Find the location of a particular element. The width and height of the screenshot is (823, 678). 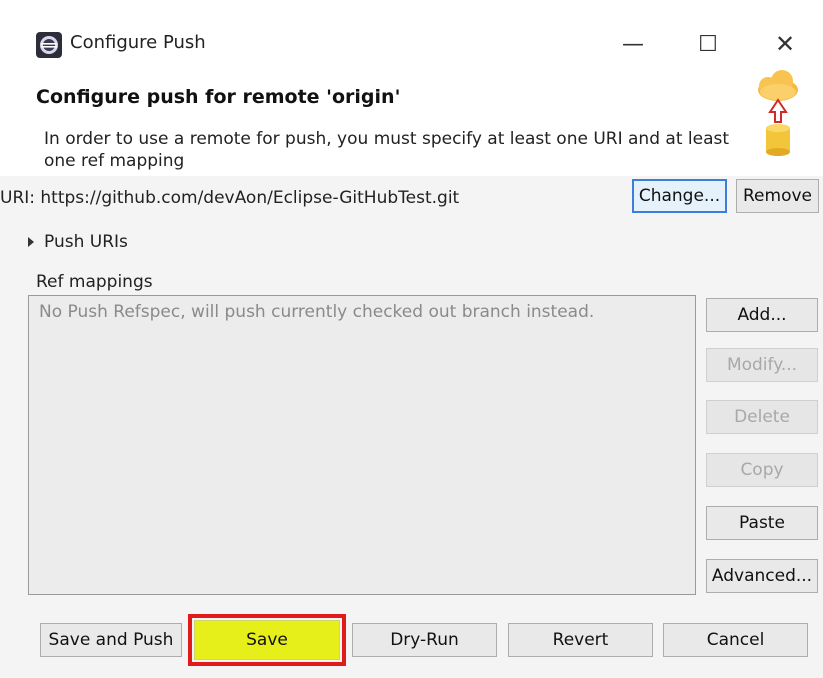

window-title: Configure Push is located at coordinates (138, 42).